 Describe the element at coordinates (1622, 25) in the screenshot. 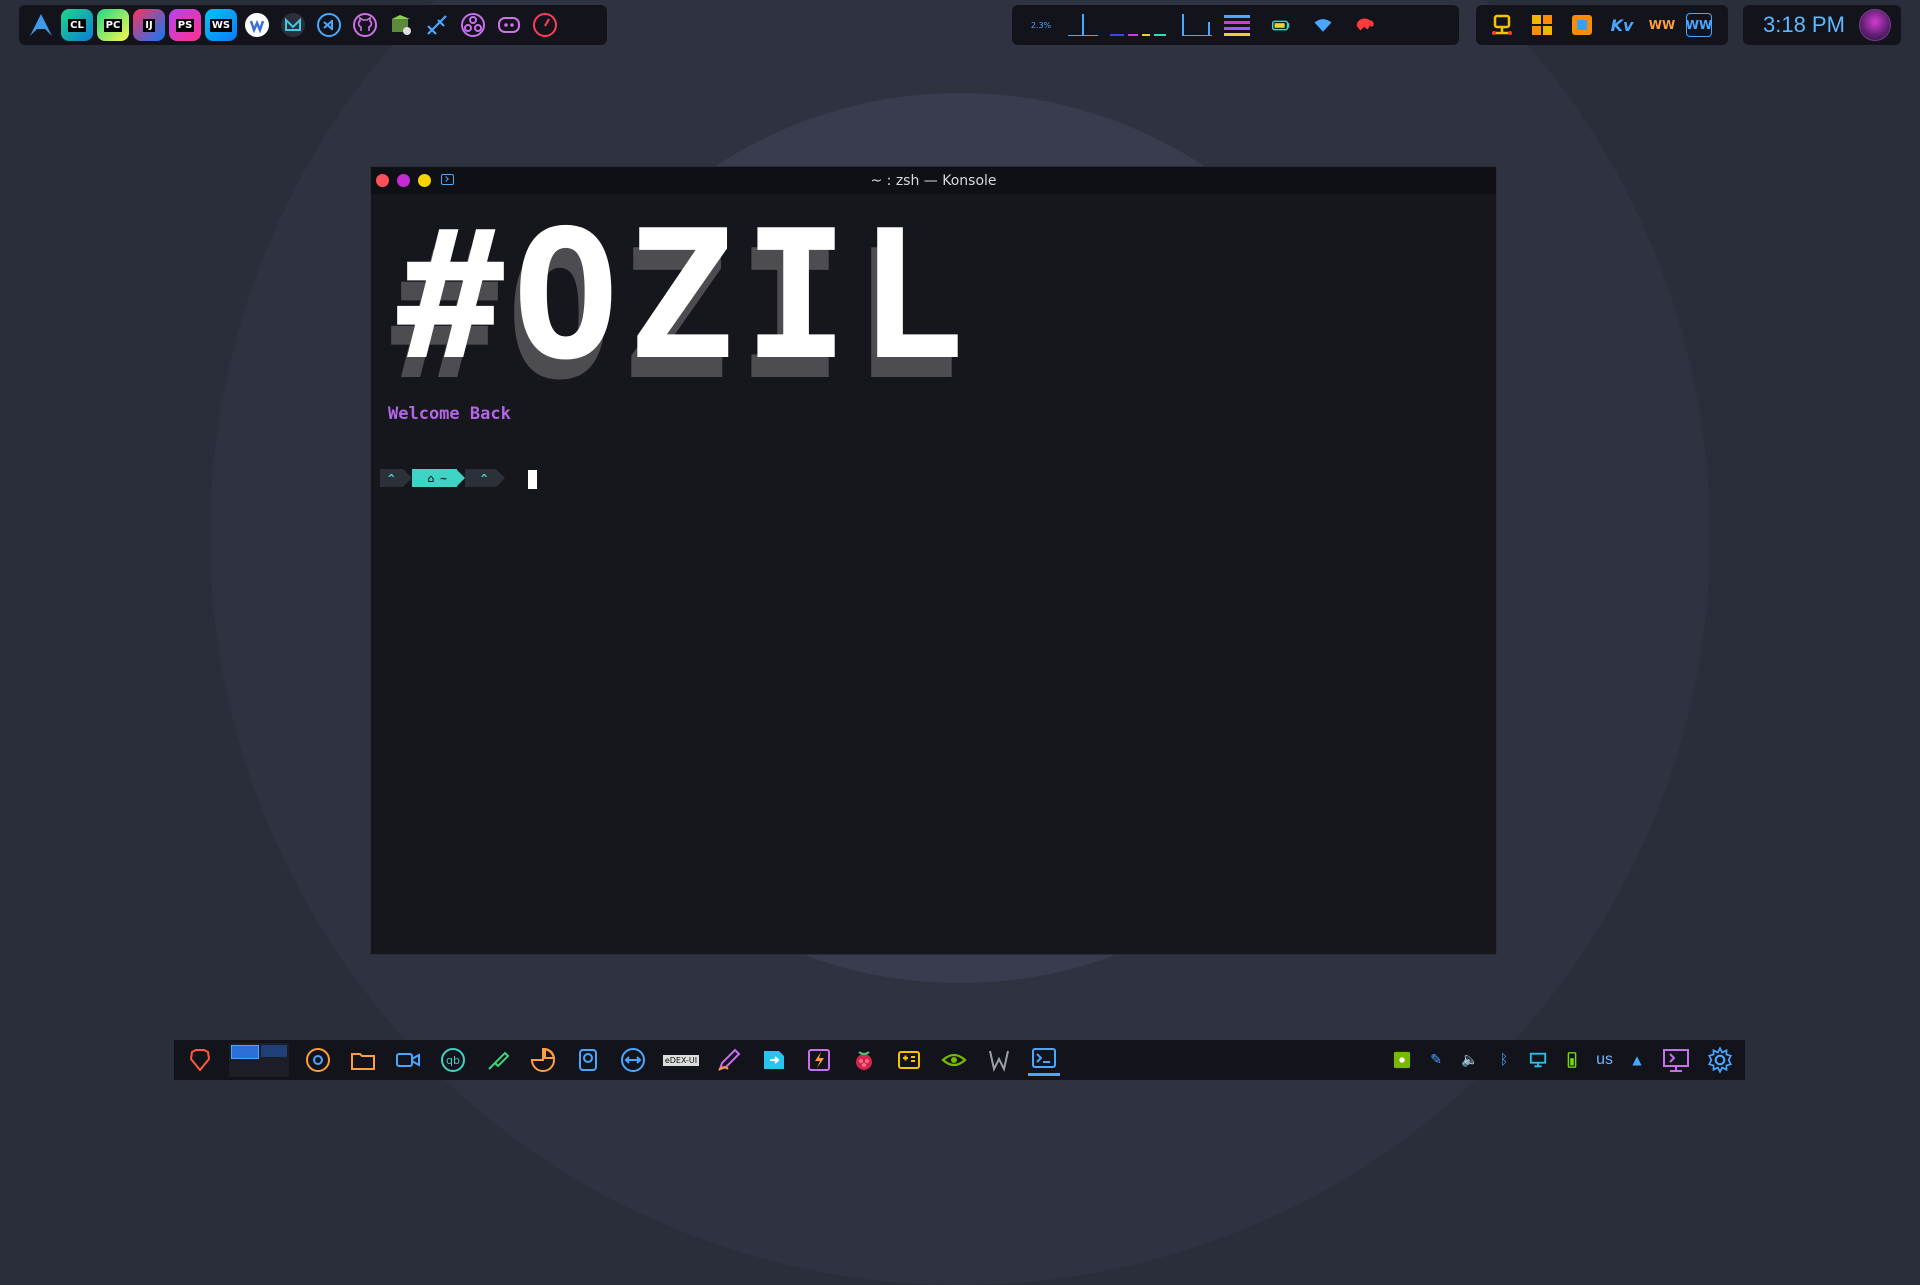

I see `kv-app-icon: Kv` at that location.